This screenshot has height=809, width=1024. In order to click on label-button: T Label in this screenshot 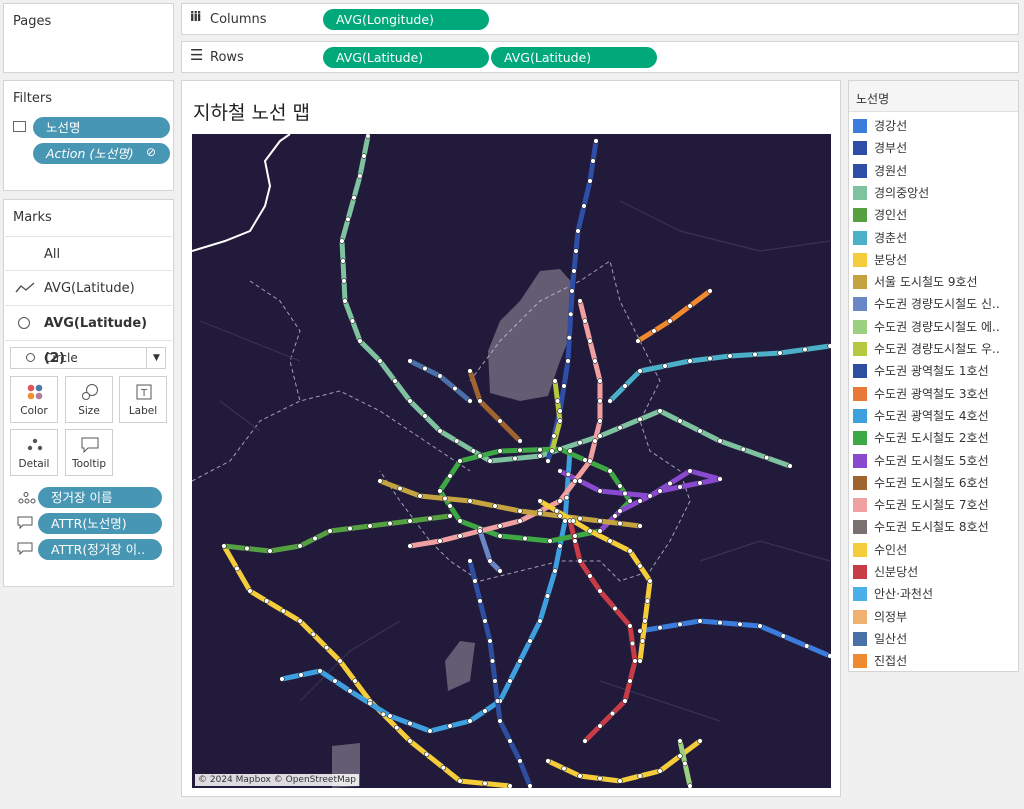, I will do `click(143, 399)`.